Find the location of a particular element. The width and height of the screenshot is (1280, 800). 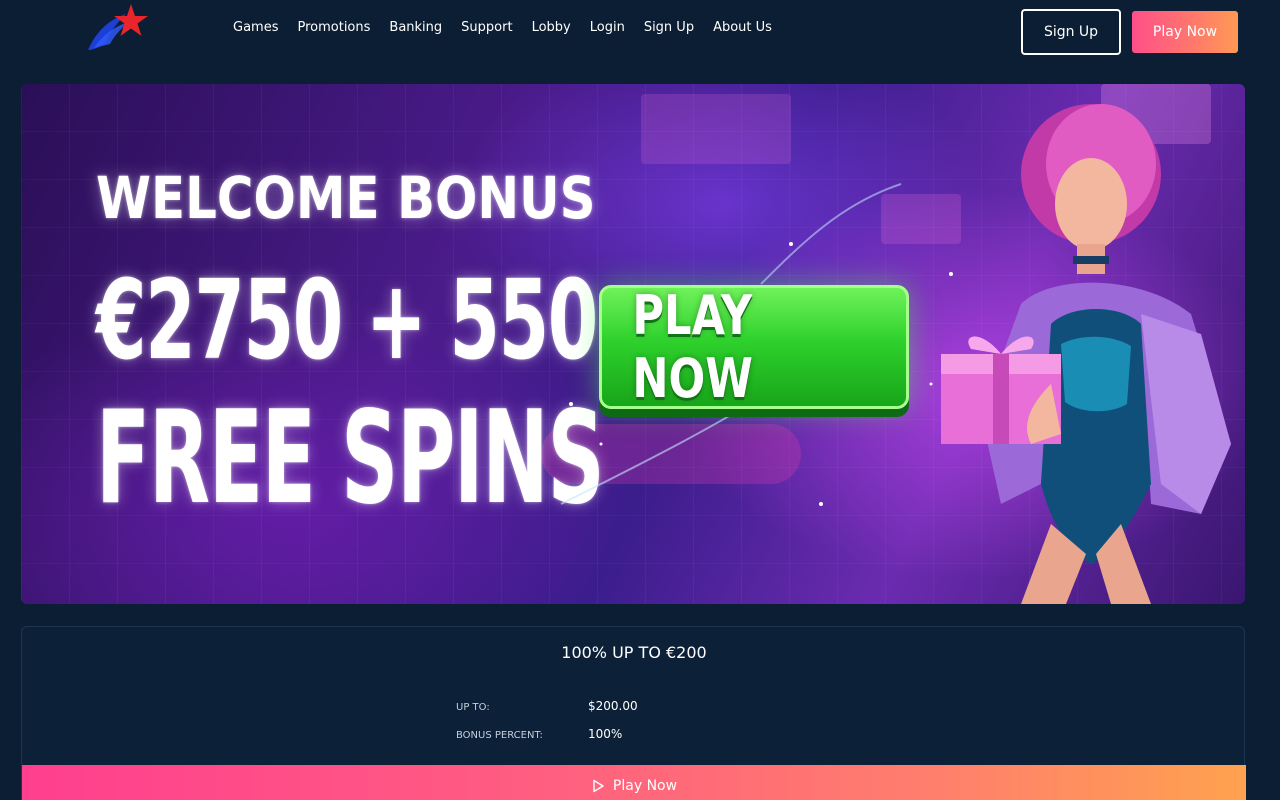

play-icon is located at coordinates (598, 786).